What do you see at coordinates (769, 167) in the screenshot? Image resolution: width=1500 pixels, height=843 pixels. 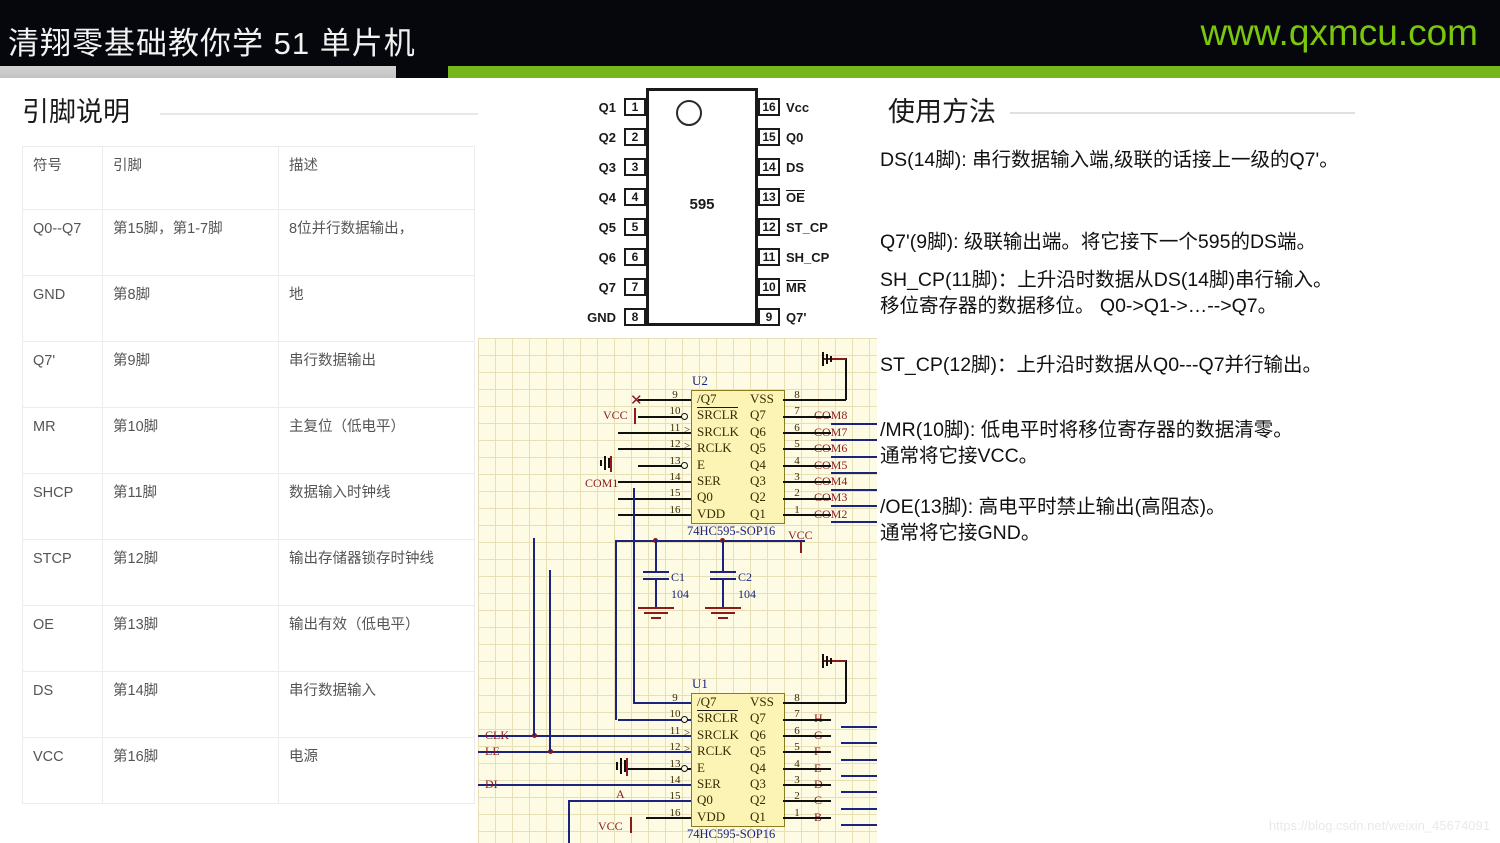 I see `pin-number-right: 14` at bounding box center [769, 167].